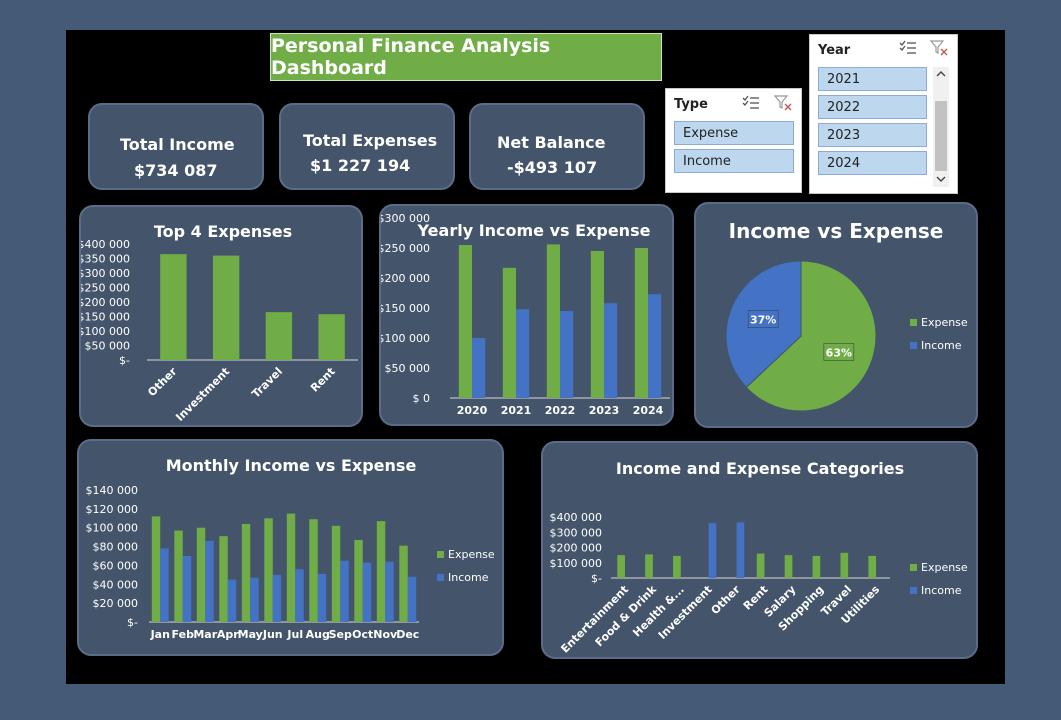 The image size is (1061, 720). Describe the element at coordinates (788, 566) in the screenshot. I see `bar-expense-salary` at that location.